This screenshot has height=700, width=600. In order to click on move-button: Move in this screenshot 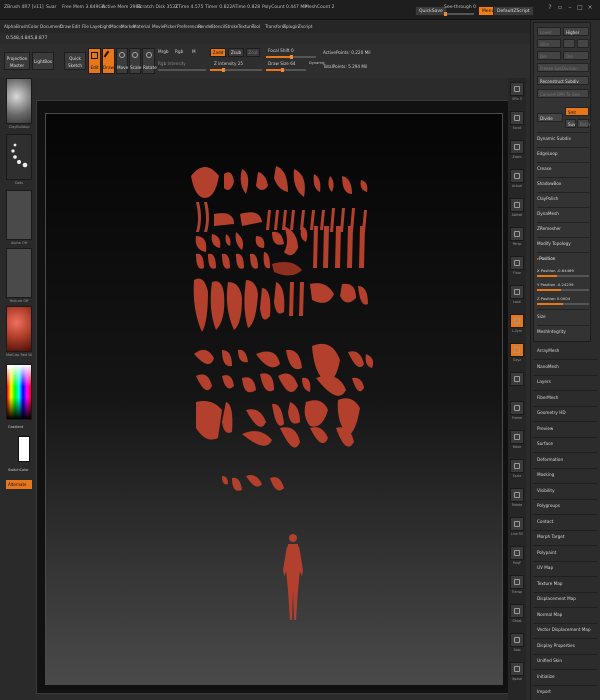, I will do `click(122, 61)`.